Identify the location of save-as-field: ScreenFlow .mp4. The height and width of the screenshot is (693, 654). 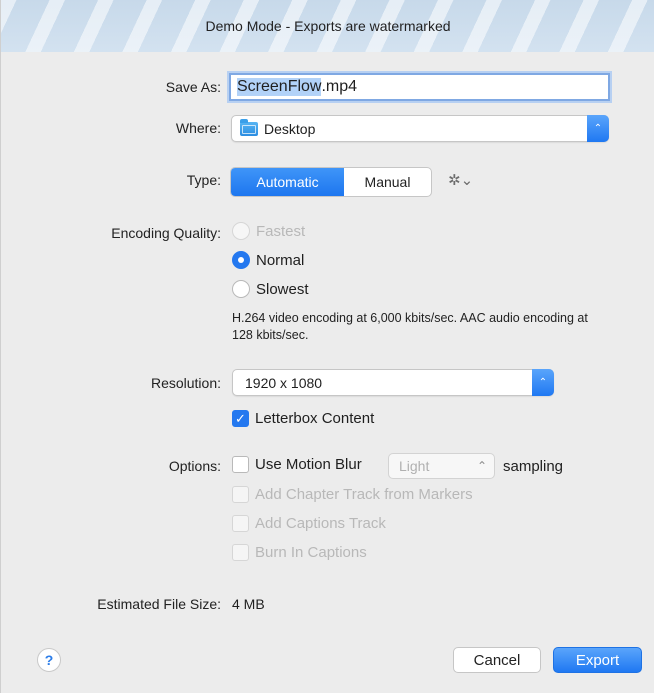
(419, 87).